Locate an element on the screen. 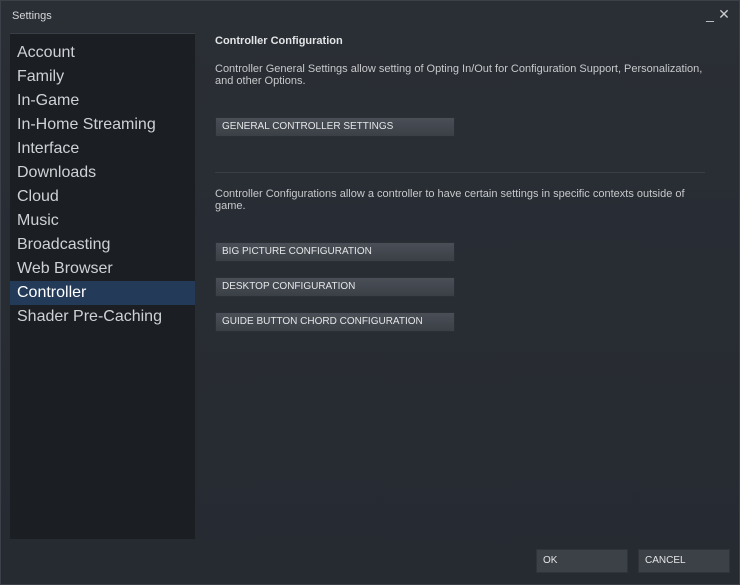 The image size is (740, 585). section-heading: Controller Configuration is located at coordinates (279, 41).